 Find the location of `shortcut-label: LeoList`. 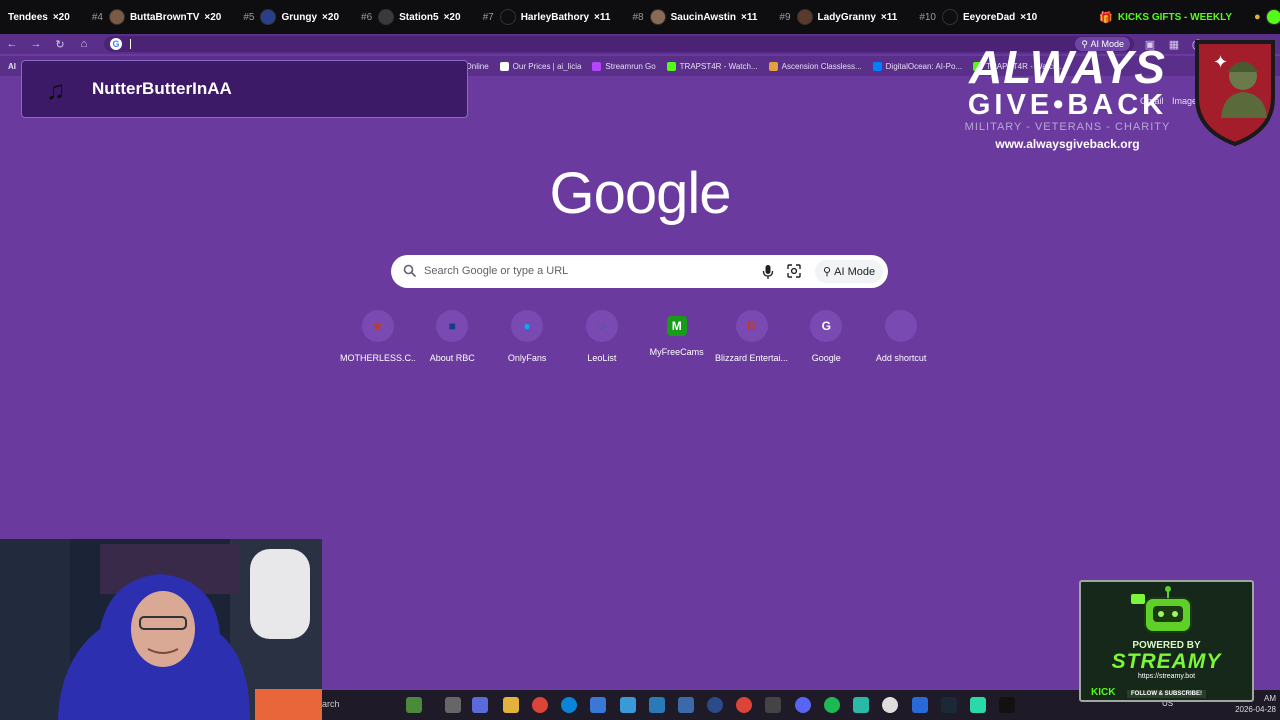

shortcut-label: LeoList is located at coordinates (602, 358).